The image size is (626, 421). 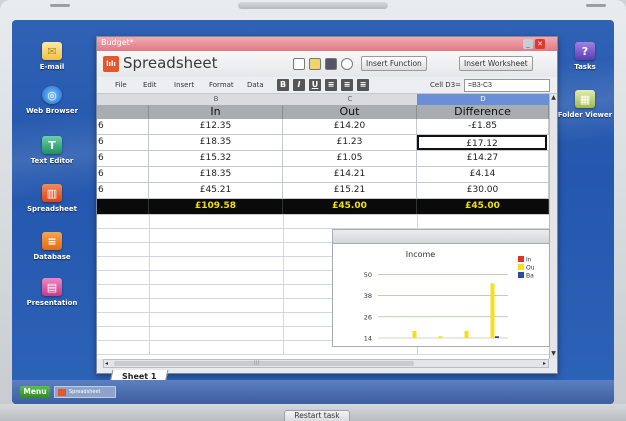 What do you see at coordinates (111, 64) in the screenshot?
I see `spreadsheet-logo-icon: lılı` at bounding box center [111, 64].